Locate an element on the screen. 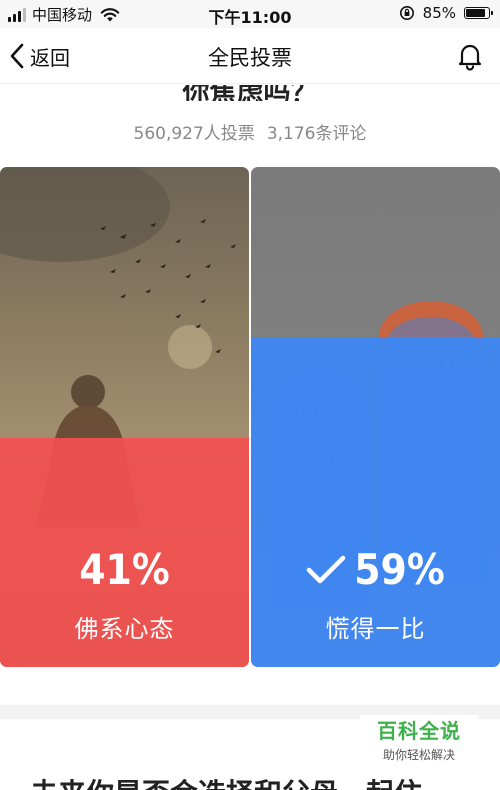  battery-percent: 85% is located at coordinates (439, 13).